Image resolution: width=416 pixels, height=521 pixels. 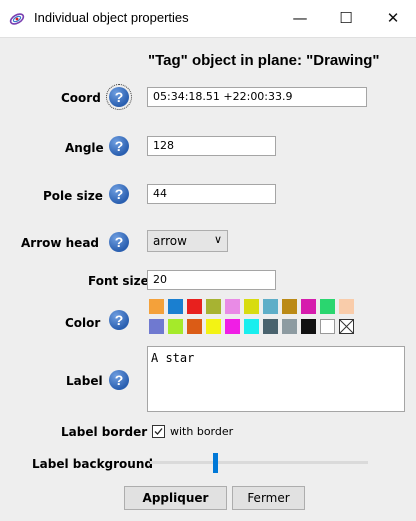 I want to click on checkmark-icon, so click(x=158, y=431).